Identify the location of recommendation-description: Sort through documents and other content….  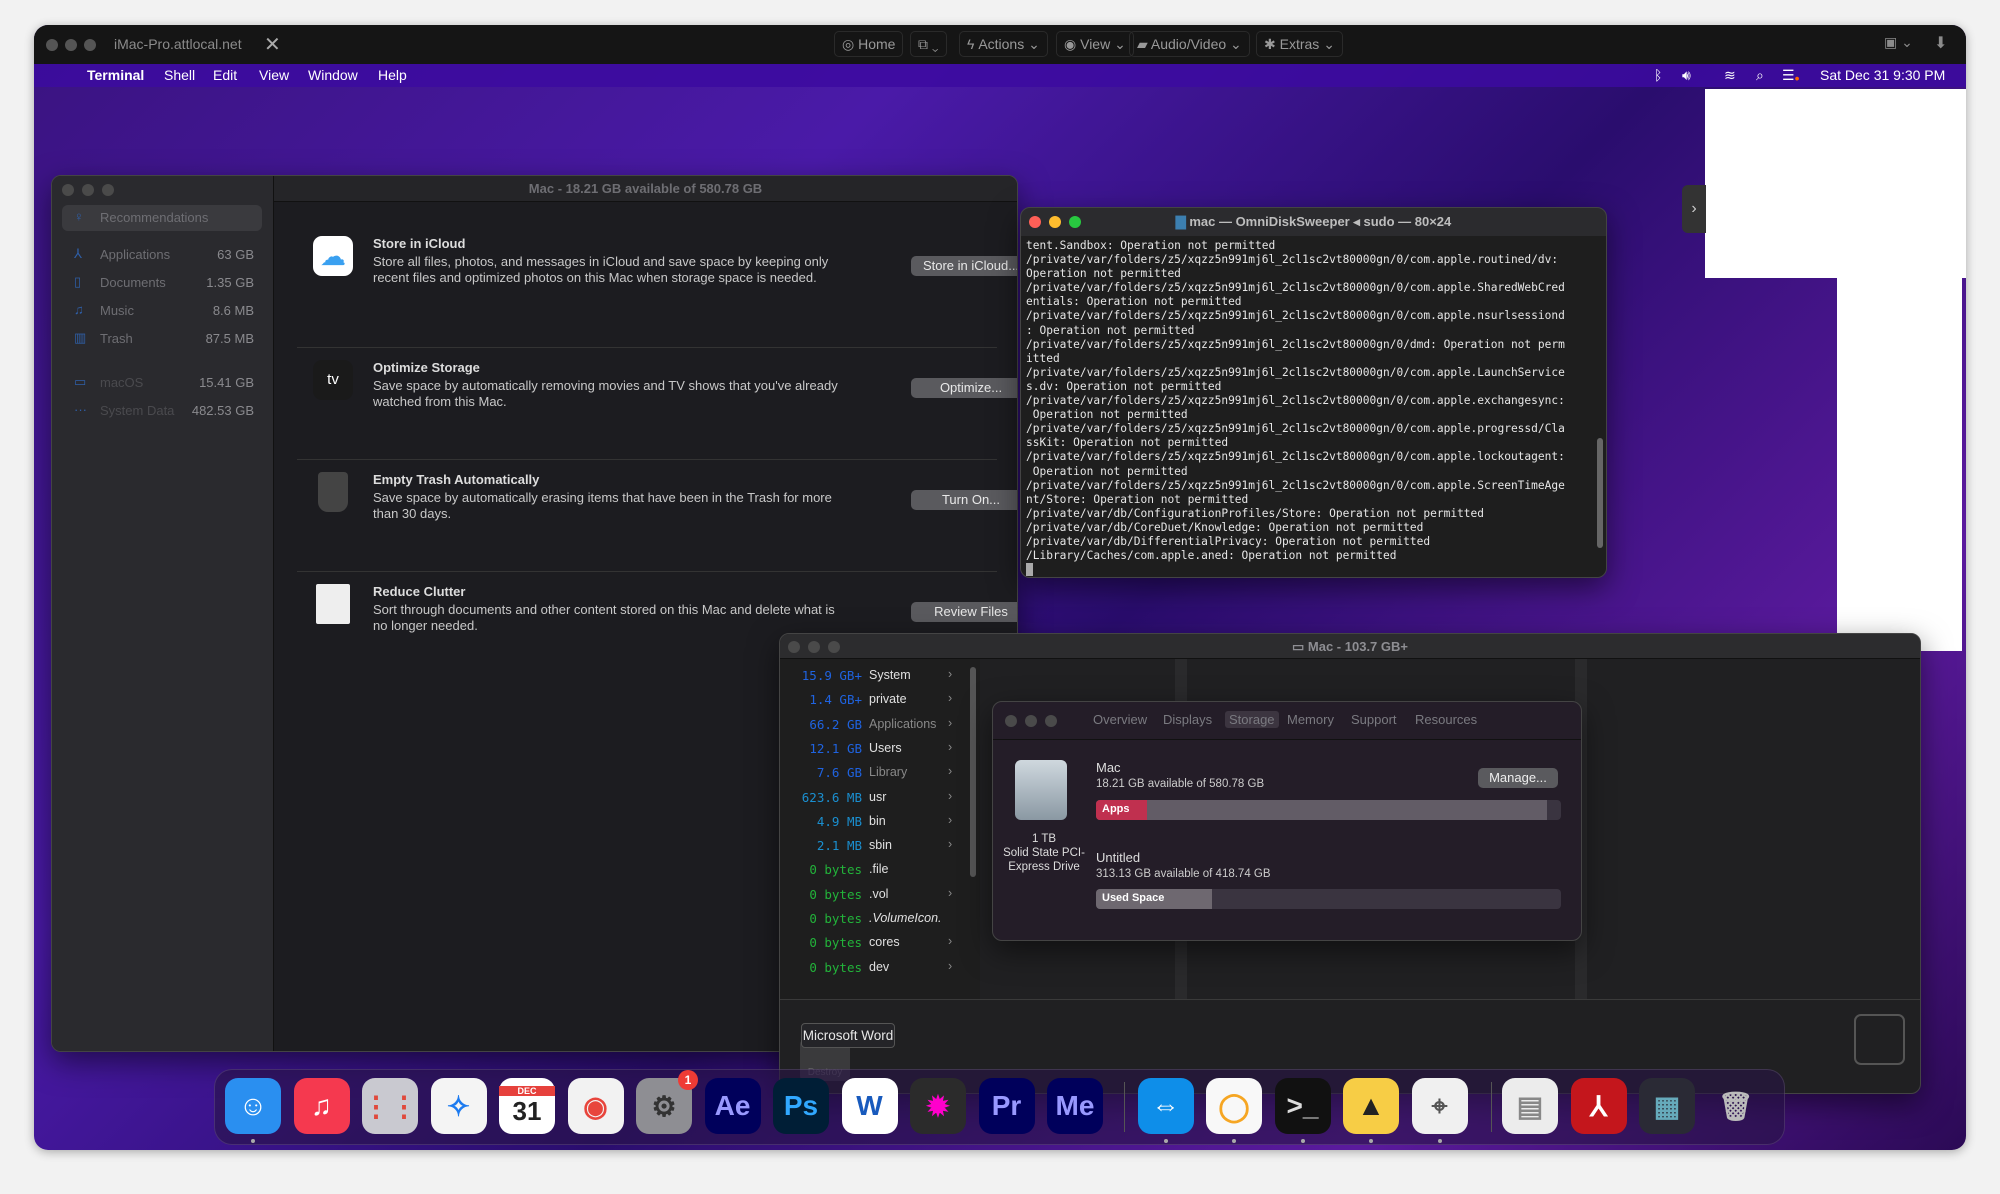
(604, 617).